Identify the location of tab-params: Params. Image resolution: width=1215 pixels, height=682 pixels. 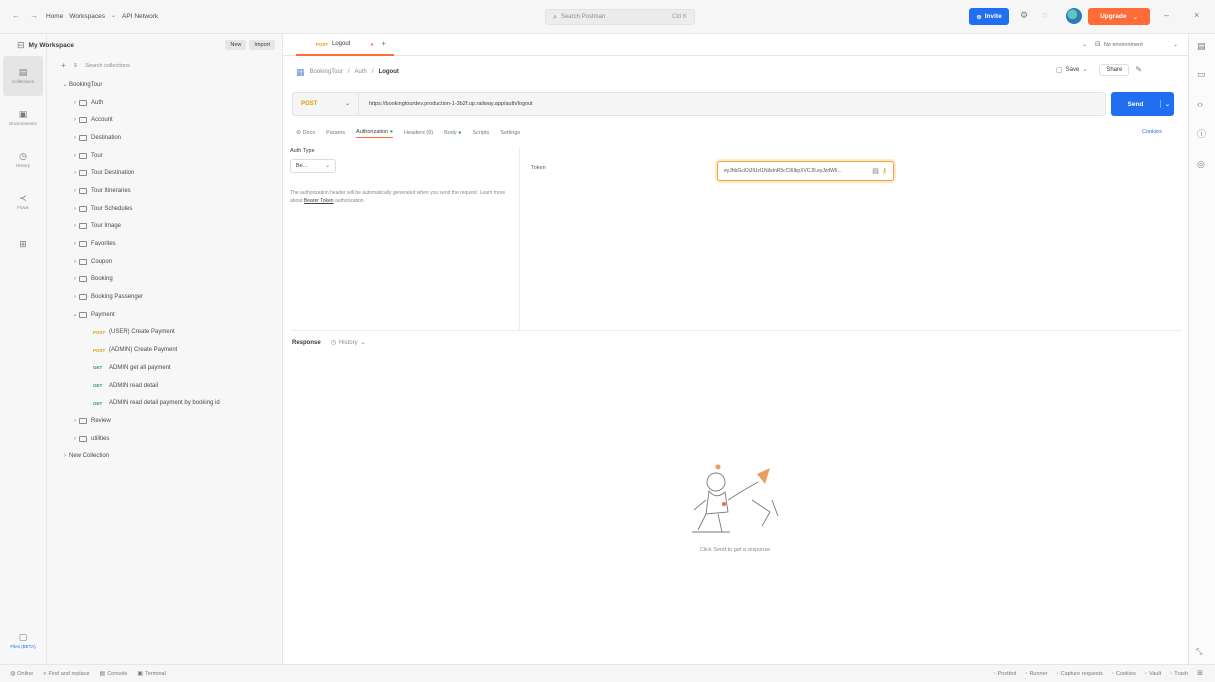
(335, 133).